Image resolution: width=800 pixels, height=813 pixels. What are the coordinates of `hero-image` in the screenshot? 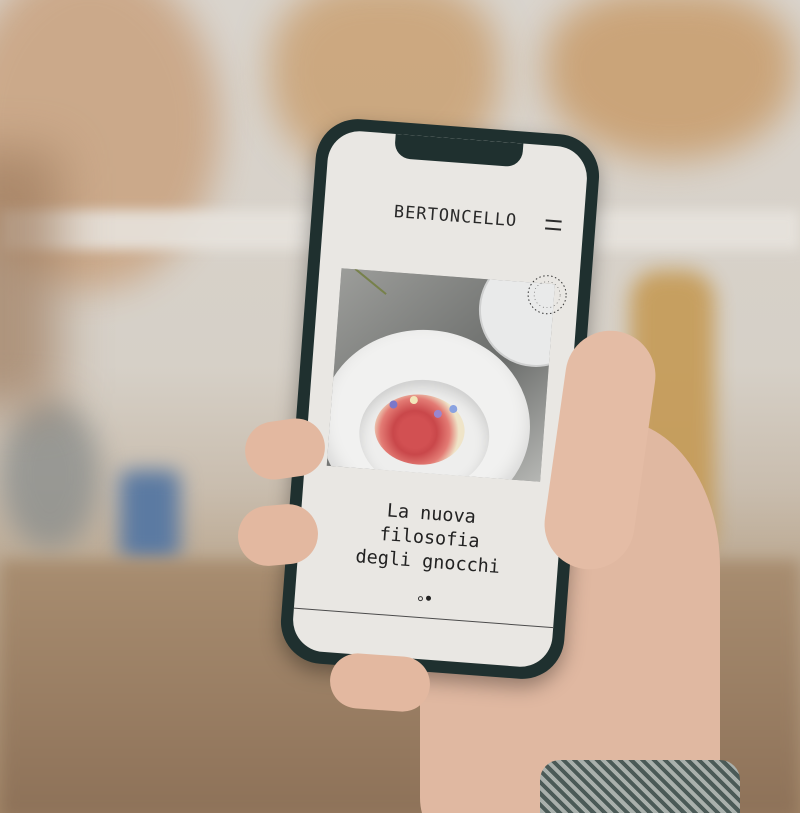 It's located at (440, 375).